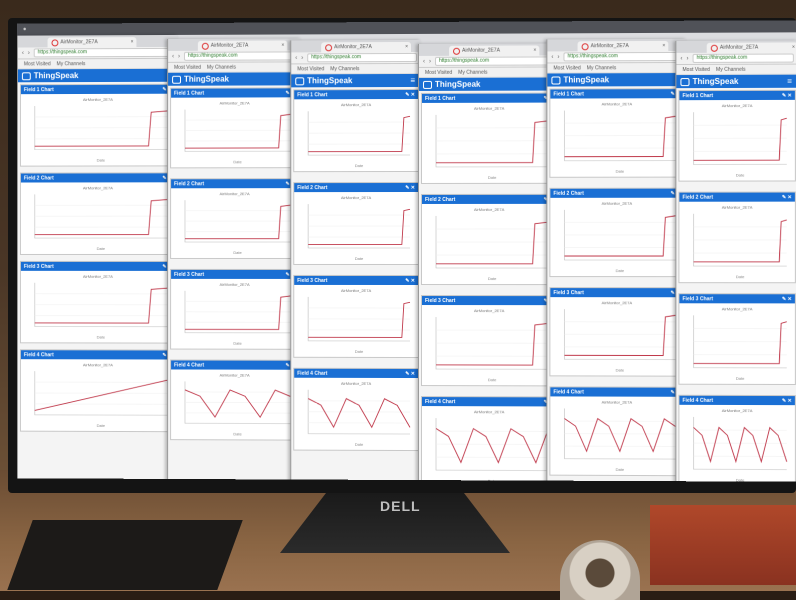 The width and height of the screenshot is (796, 600). I want to click on thingspeak-header: ThingSpeak ≡, so click(736, 81).